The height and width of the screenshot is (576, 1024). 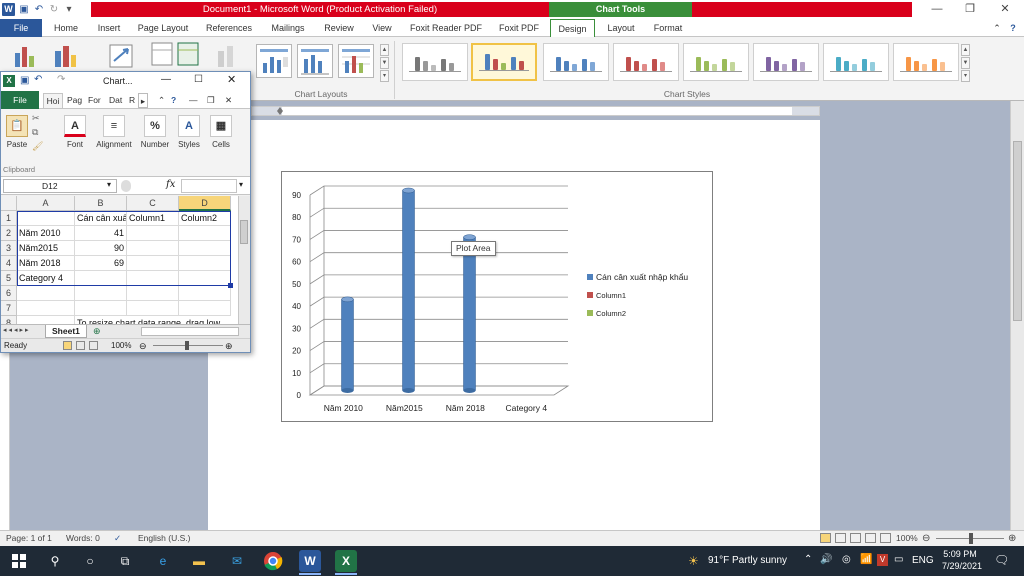 I want to click on excel-tab-home: Hoi, so click(x=53, y=100).